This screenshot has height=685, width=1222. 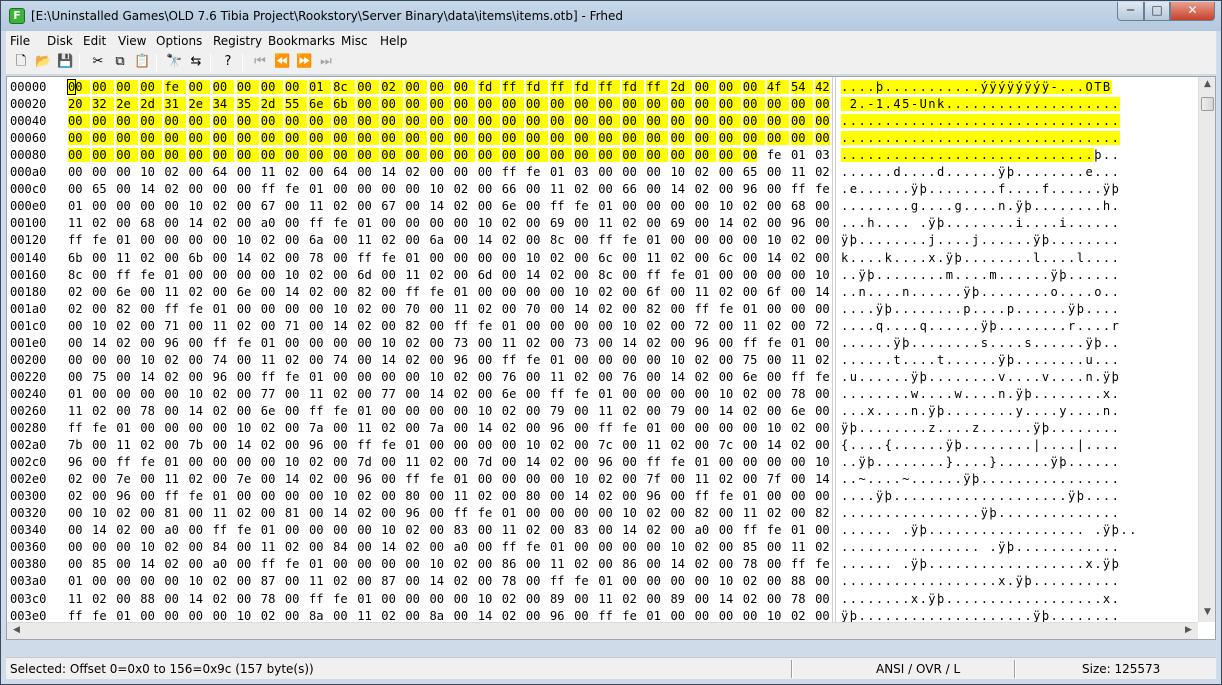 What do you see at coordinates (606, 258) in the screenshot?
I see `hex-byte: 6c` at bounding box center [606, 258].